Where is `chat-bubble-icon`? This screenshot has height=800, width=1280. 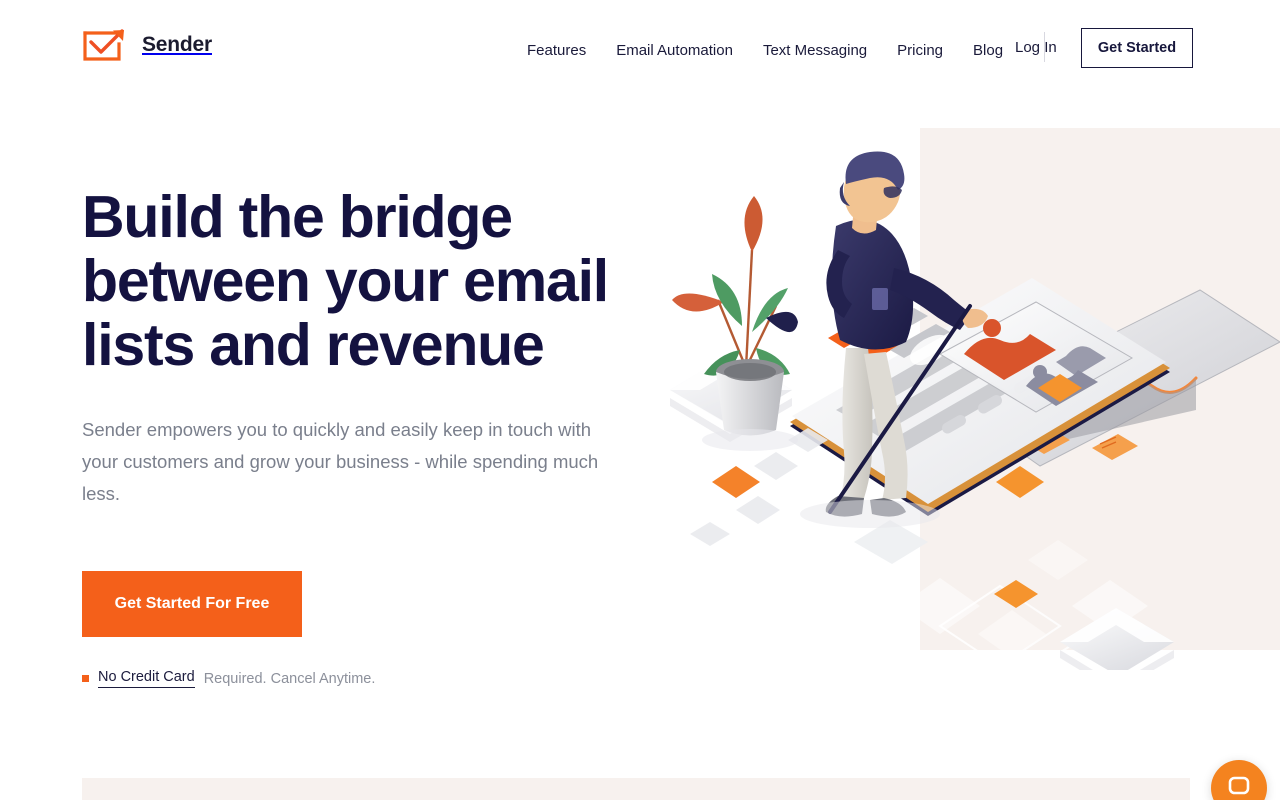
chat-bubble-icon is located at coordinates (1239, 786).